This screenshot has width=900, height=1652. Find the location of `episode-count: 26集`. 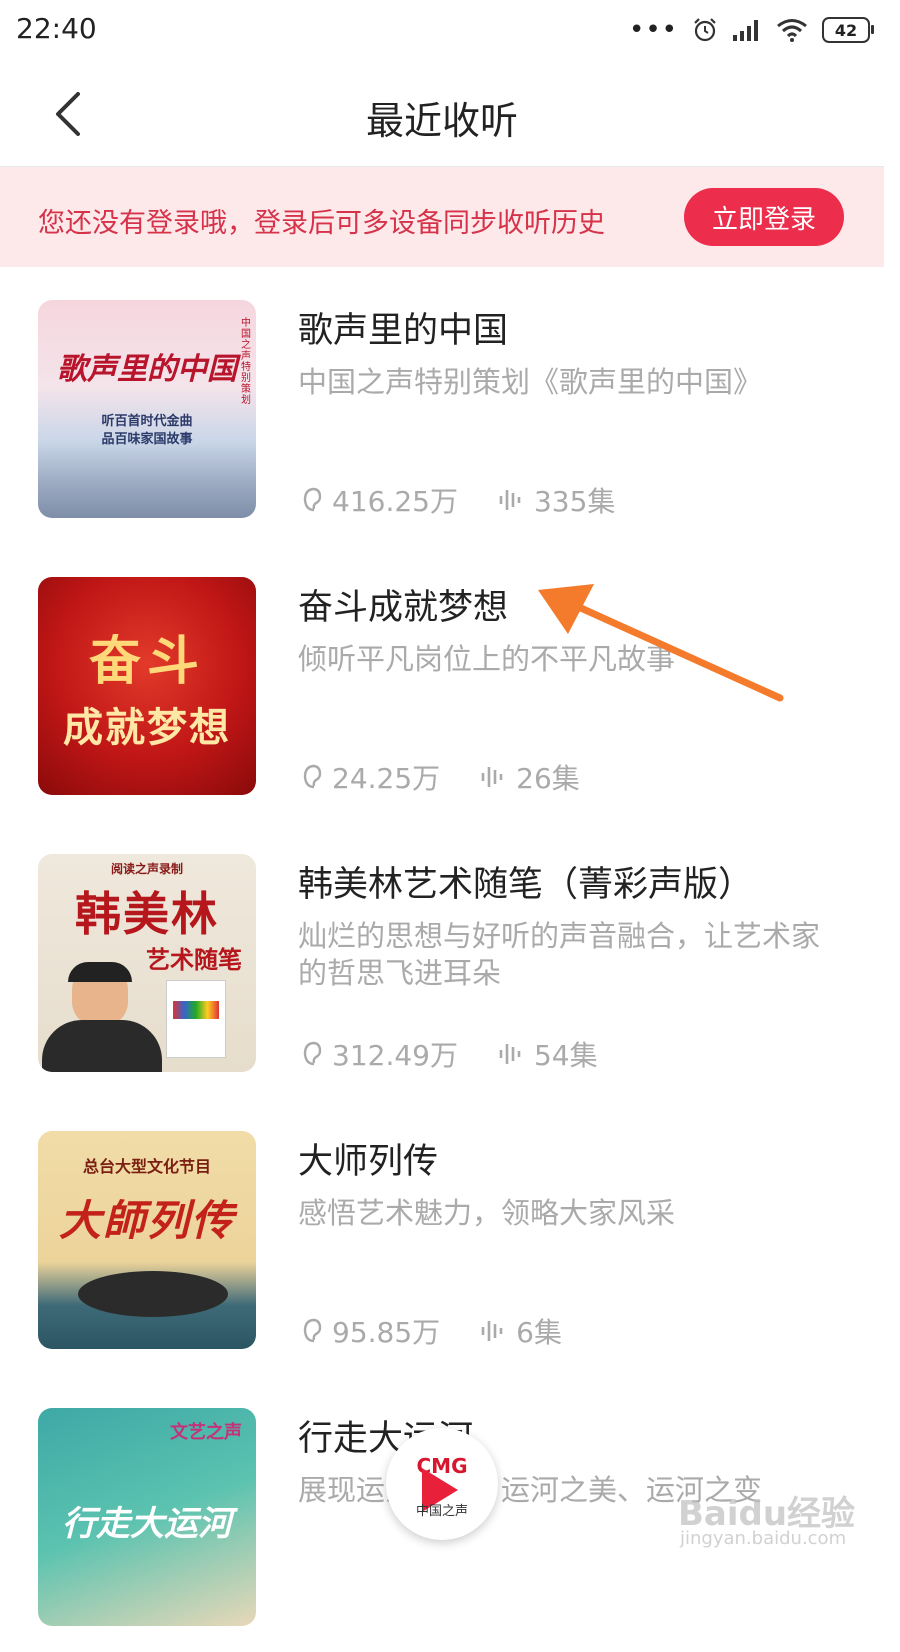

episode-count: 26集 is located at coordinates (530, 777).